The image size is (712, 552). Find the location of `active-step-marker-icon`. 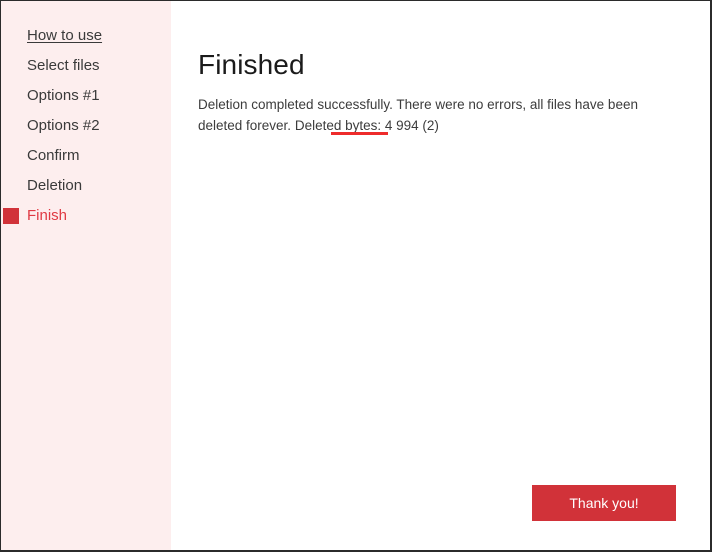

active-step-marker-icon is located at coordinates (11, 216).